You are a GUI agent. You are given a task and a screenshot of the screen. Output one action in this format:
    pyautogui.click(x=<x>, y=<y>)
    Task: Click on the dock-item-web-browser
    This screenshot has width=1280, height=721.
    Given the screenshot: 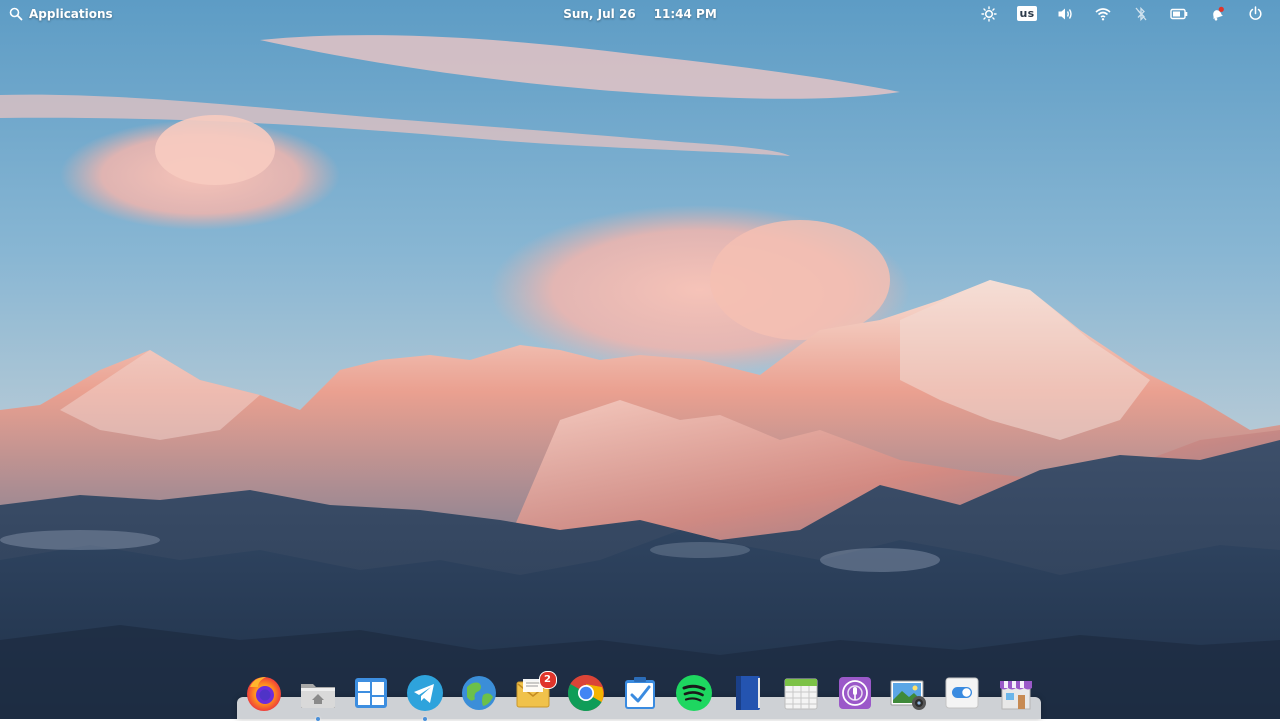 What is the action you would take?
    pyautogui.click(x=479, y=693)
    